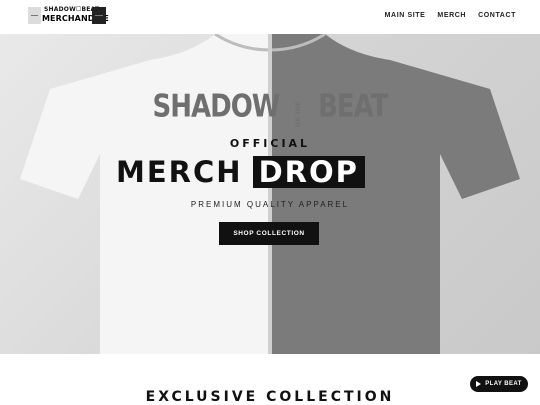 The height and width of the screenshot is (405, 540). What do you see at coordinates (353, 107) in the screenshot?
I see `brand-word-right: BEAT` at bounding box center [353, 107].